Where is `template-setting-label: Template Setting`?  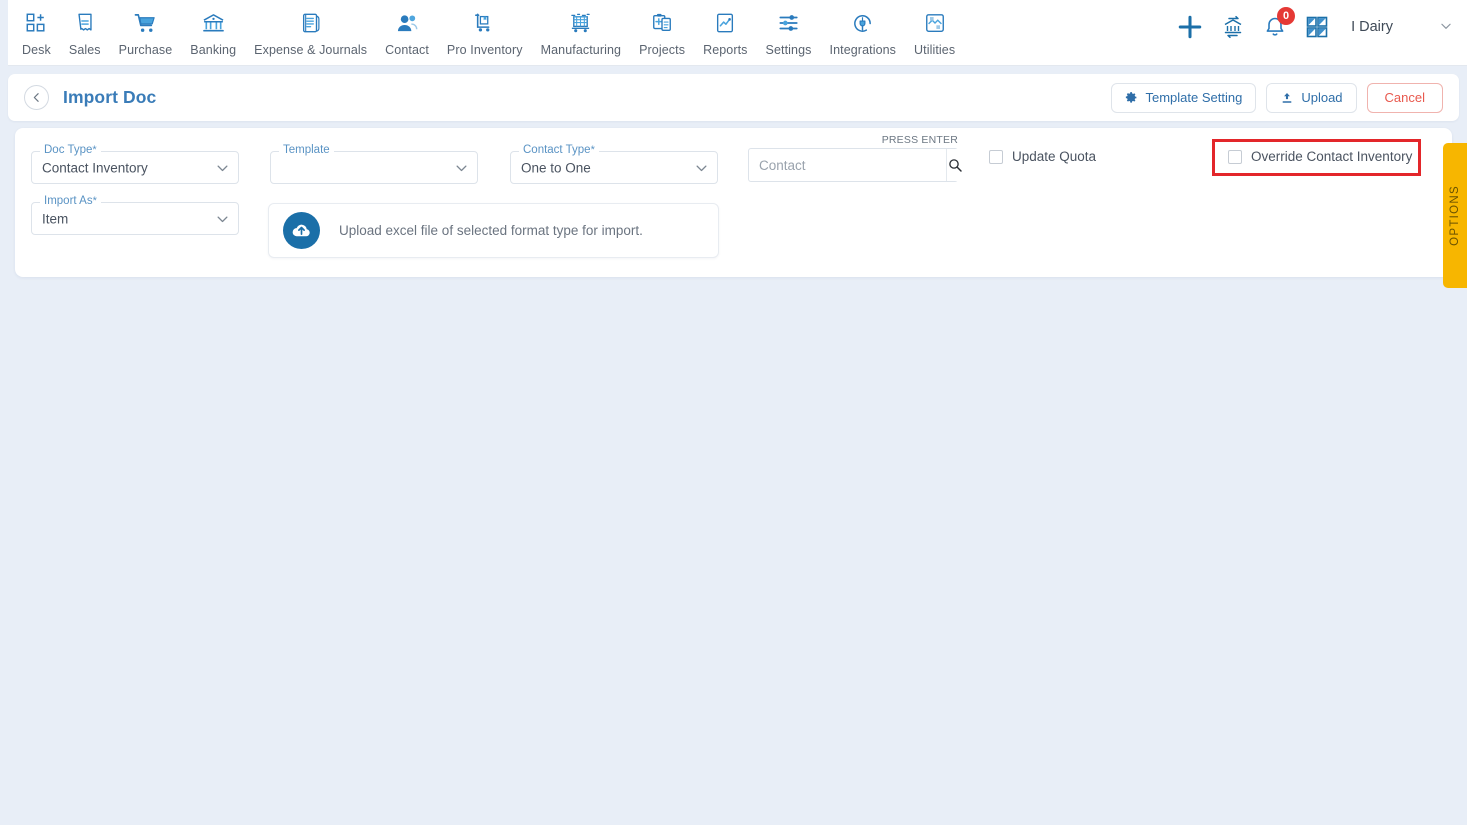 template-setting-label: Template Setting is located at coordinates (1194, 97).